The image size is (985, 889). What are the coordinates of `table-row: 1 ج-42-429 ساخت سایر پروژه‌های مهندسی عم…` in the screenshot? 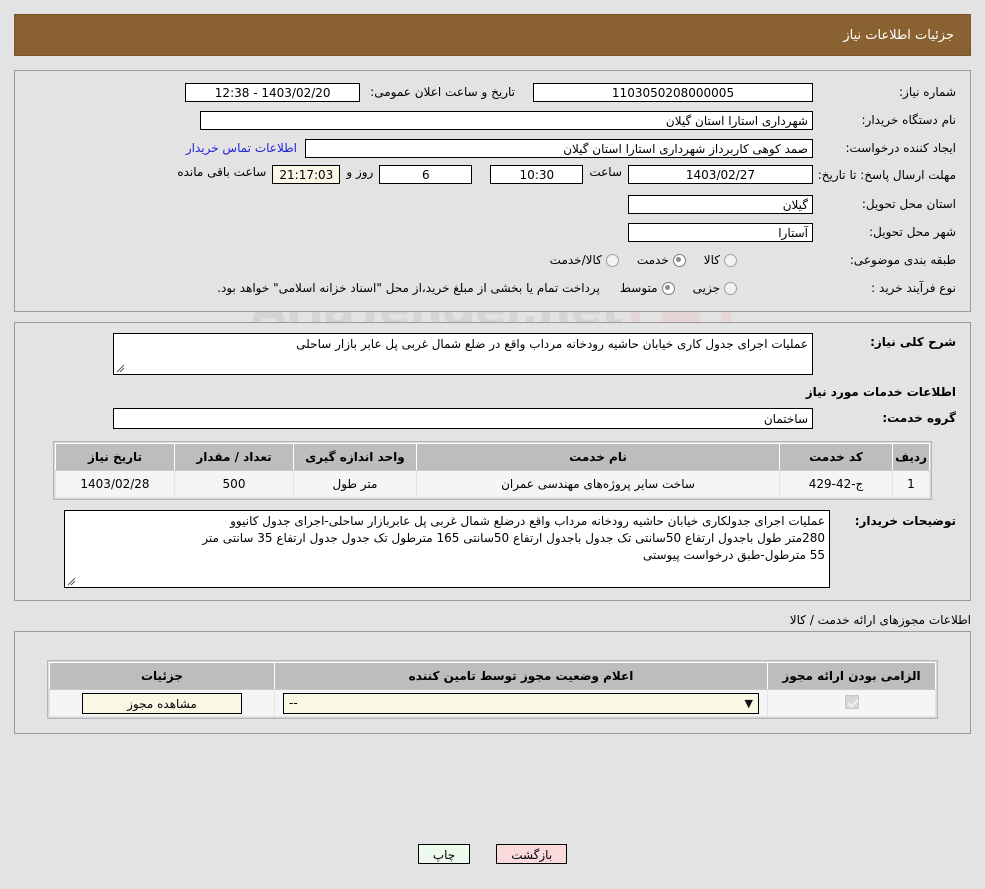 It's located at (492, 484).